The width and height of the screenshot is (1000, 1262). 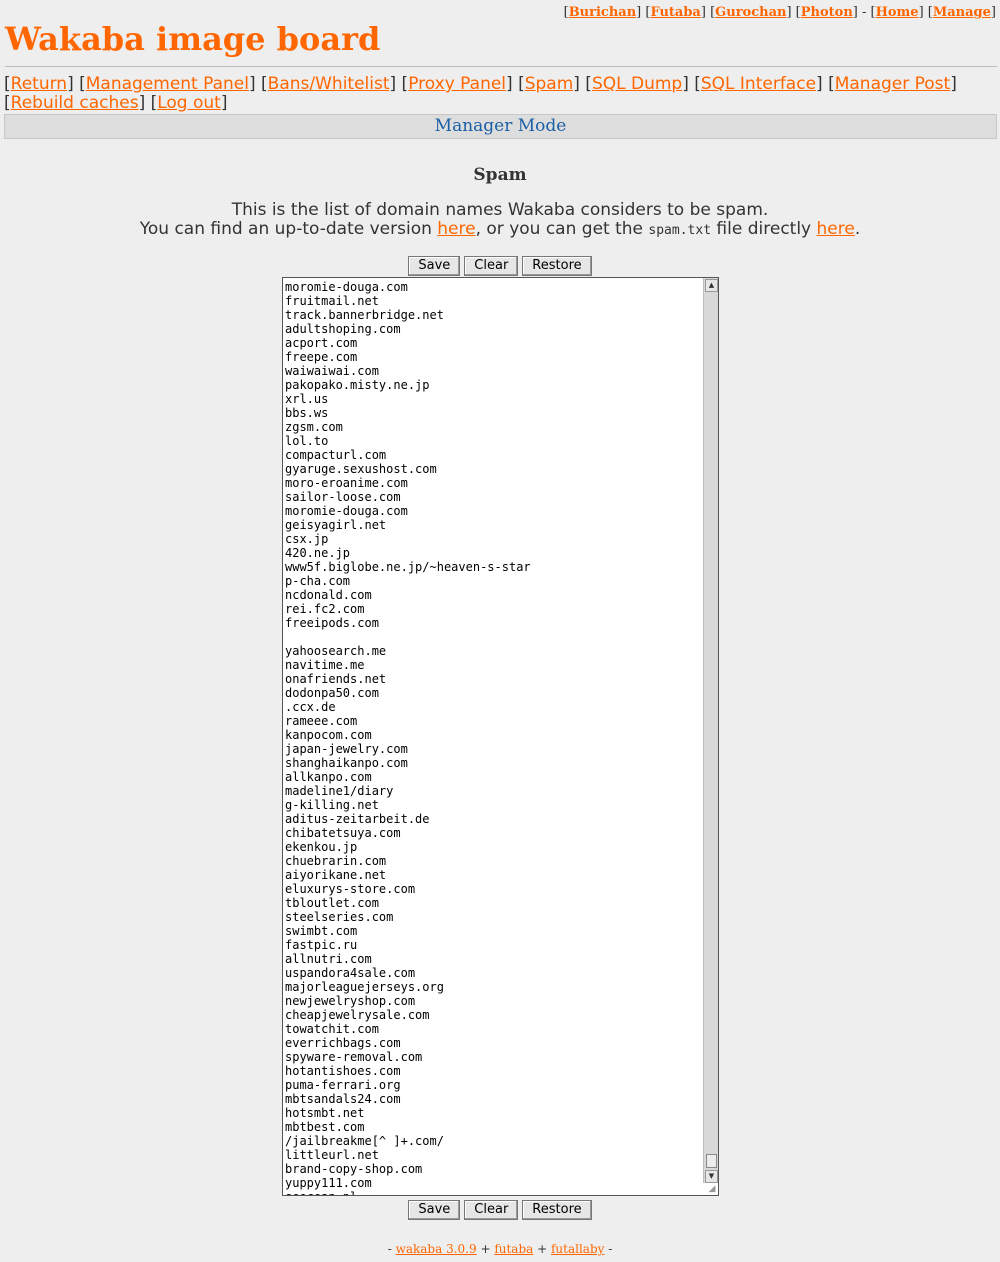 What do you see at coordinates (711, 1161) in the screenshot?
I see `scroll-thumb` at bounding box center [711, 1161].